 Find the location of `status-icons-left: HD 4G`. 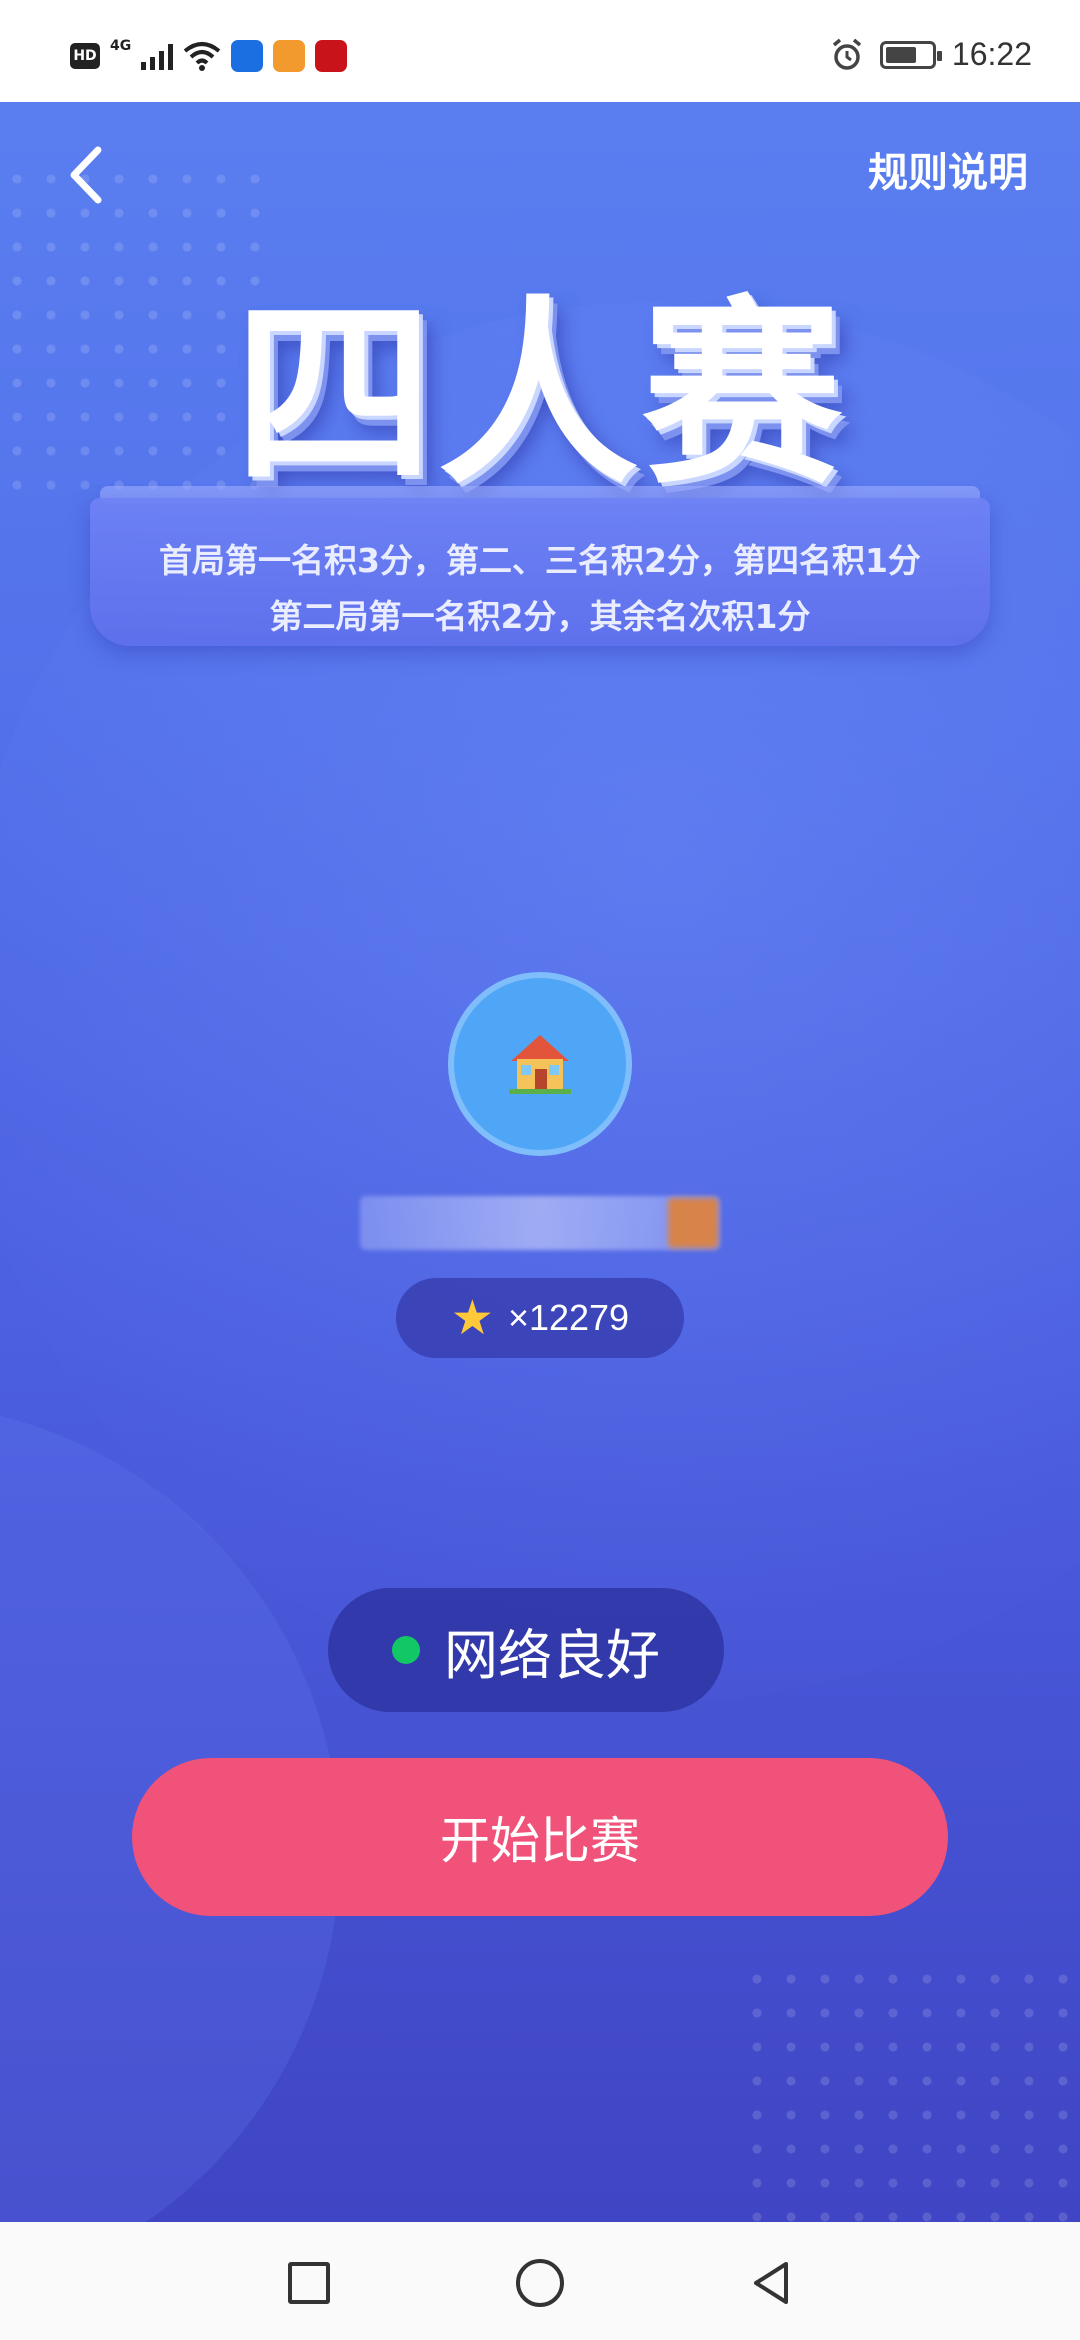

status-icons-left: HD 4G is located at coordinates (209, 55).